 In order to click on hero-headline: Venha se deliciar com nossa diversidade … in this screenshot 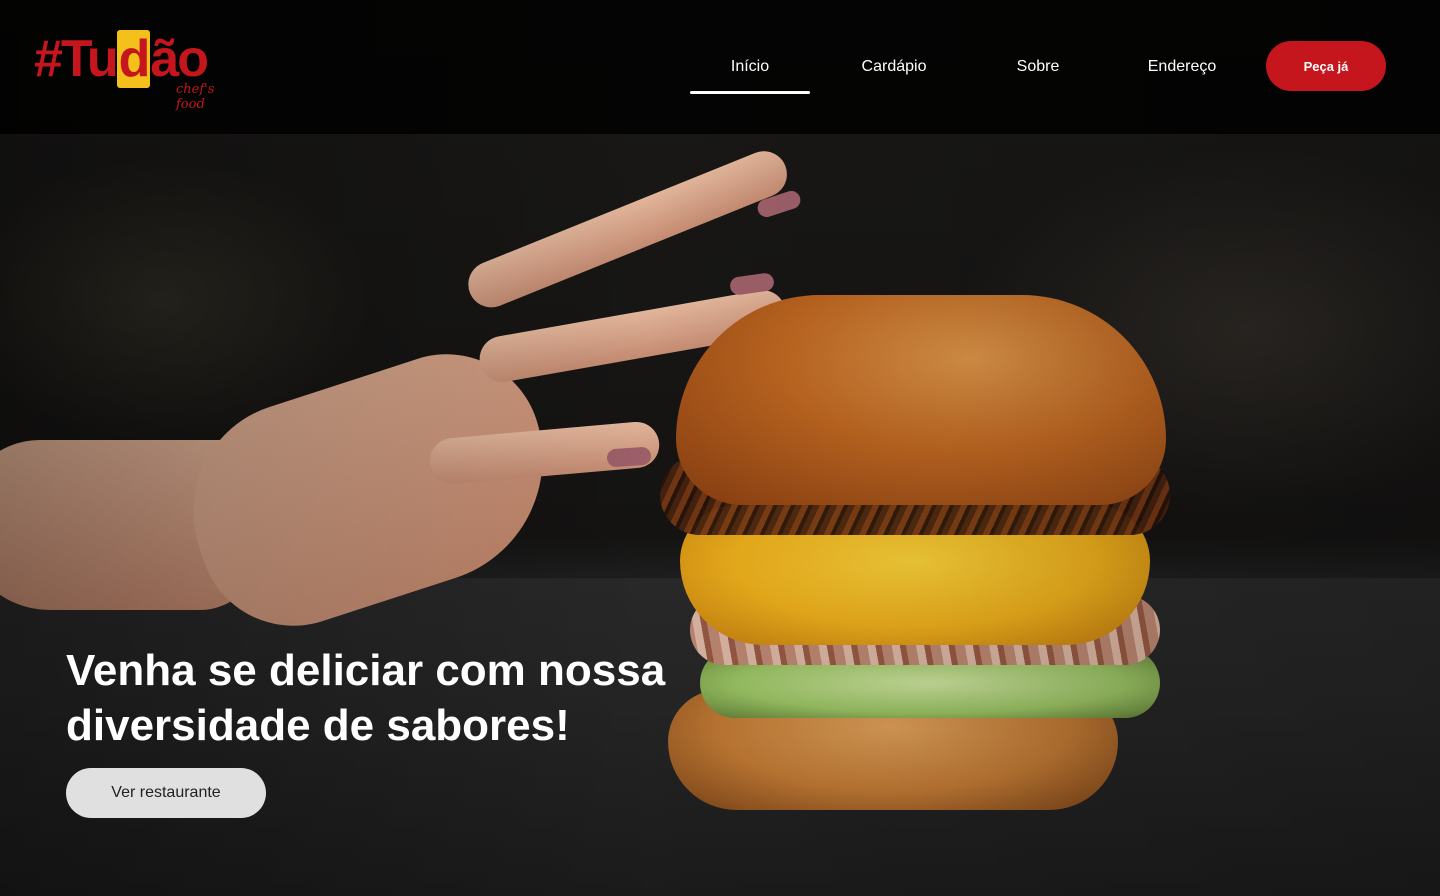, I will do `click(366, 698)`.